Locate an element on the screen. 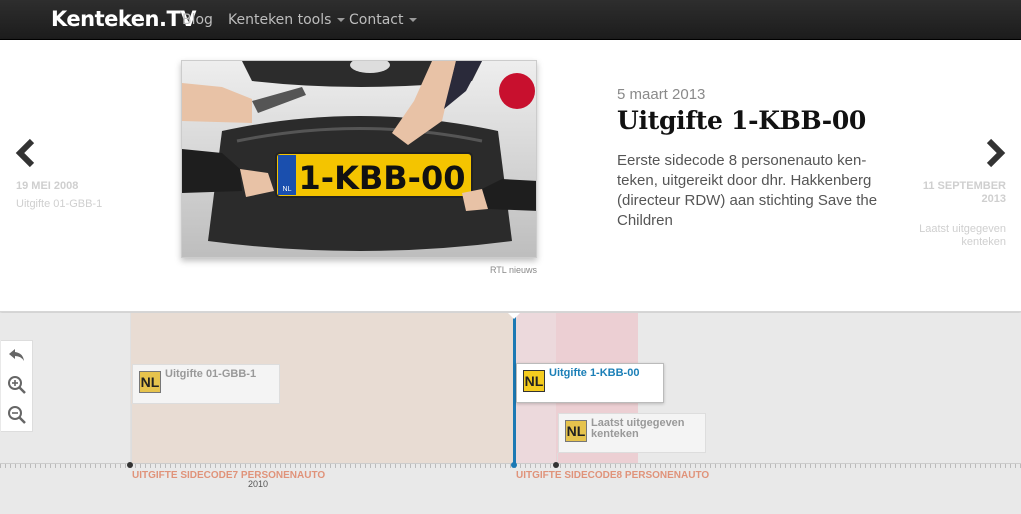 The image size is (1021, 514). nav-contact: Contact is located at coordinates (383, 20).